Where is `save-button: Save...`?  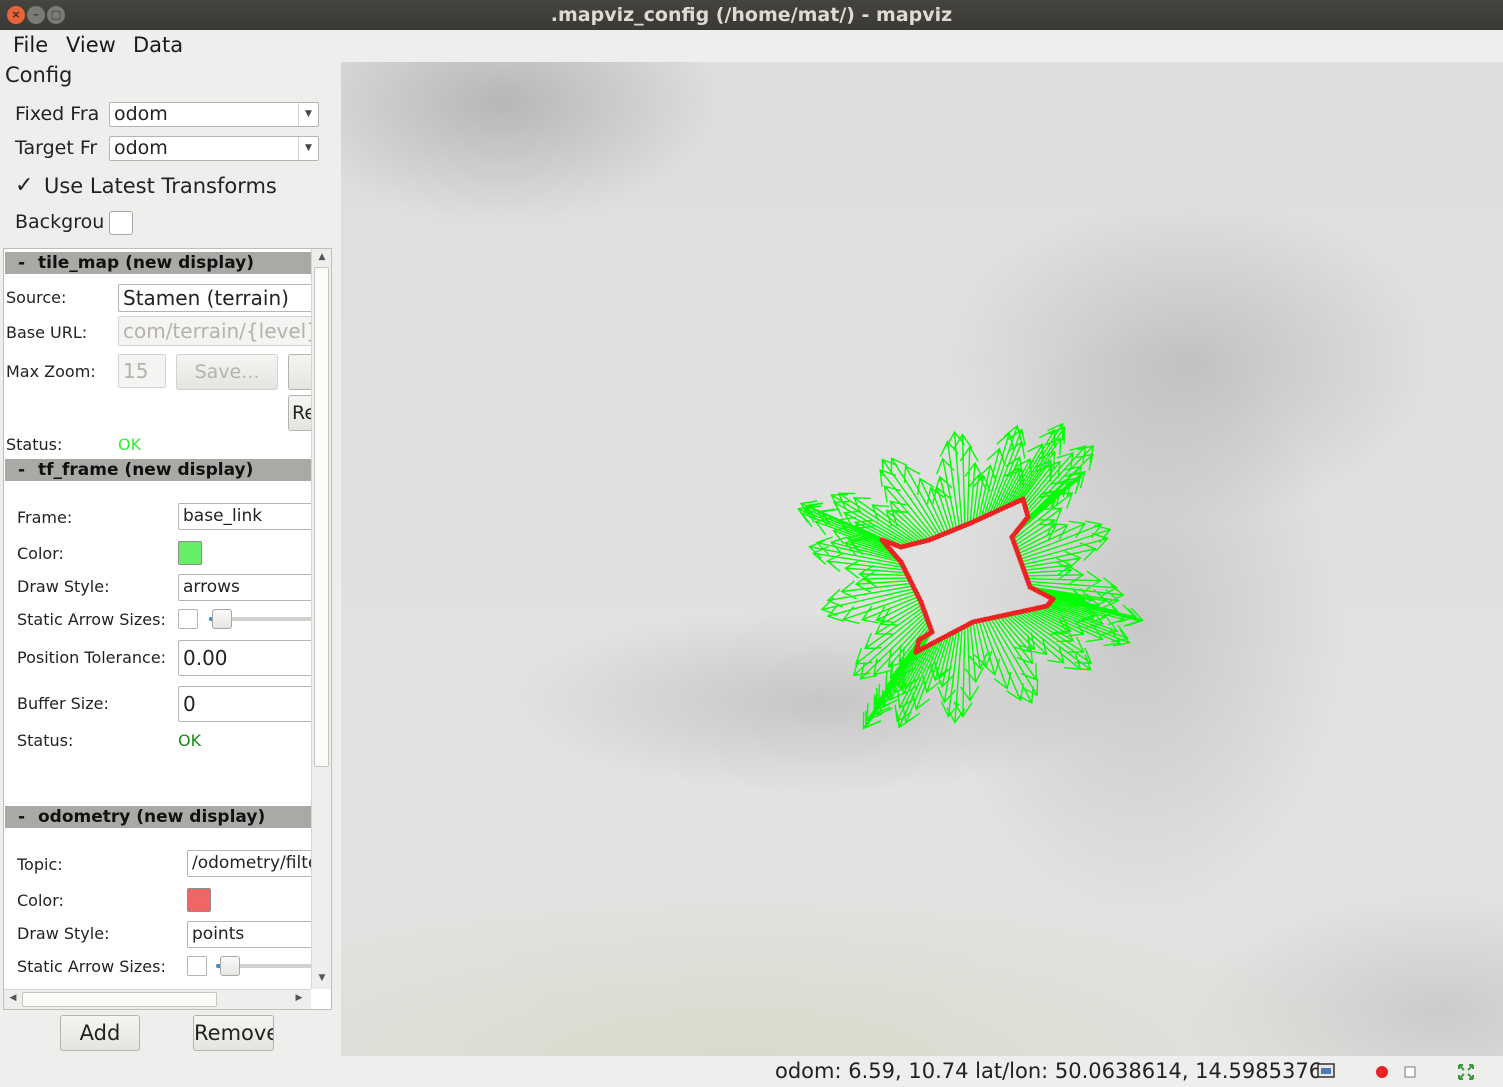
save-button: Save... is located at coordinates (227, 372).